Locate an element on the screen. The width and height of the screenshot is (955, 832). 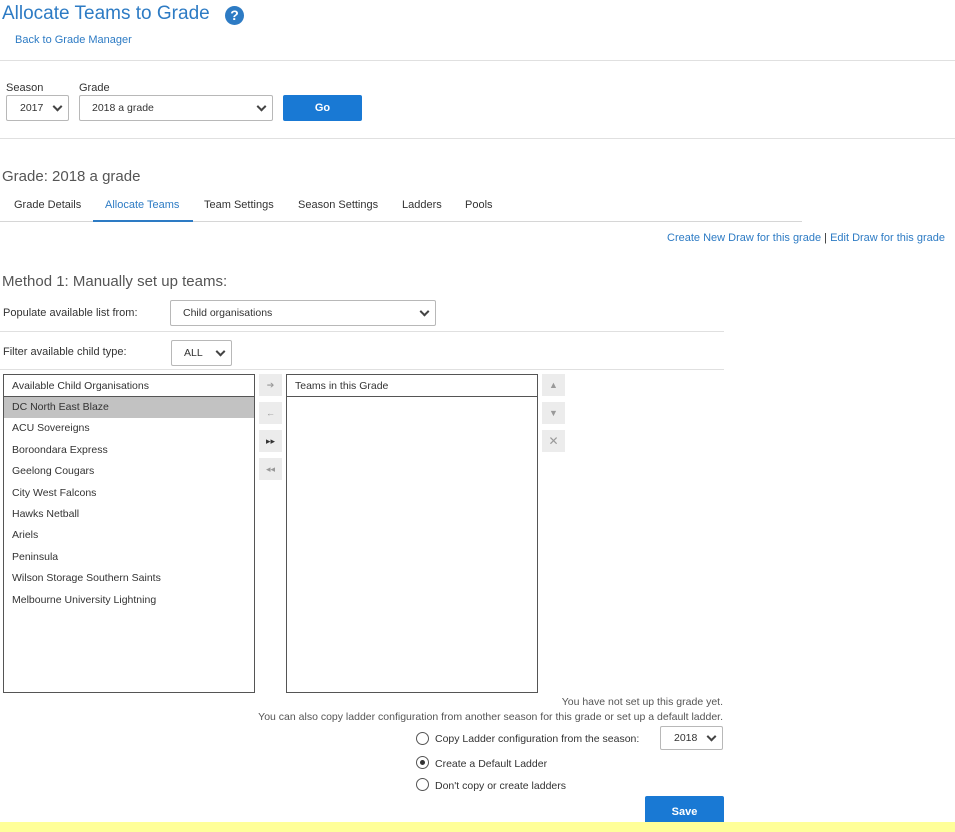
default-ladder-radio is located at coordinates (422, 762).